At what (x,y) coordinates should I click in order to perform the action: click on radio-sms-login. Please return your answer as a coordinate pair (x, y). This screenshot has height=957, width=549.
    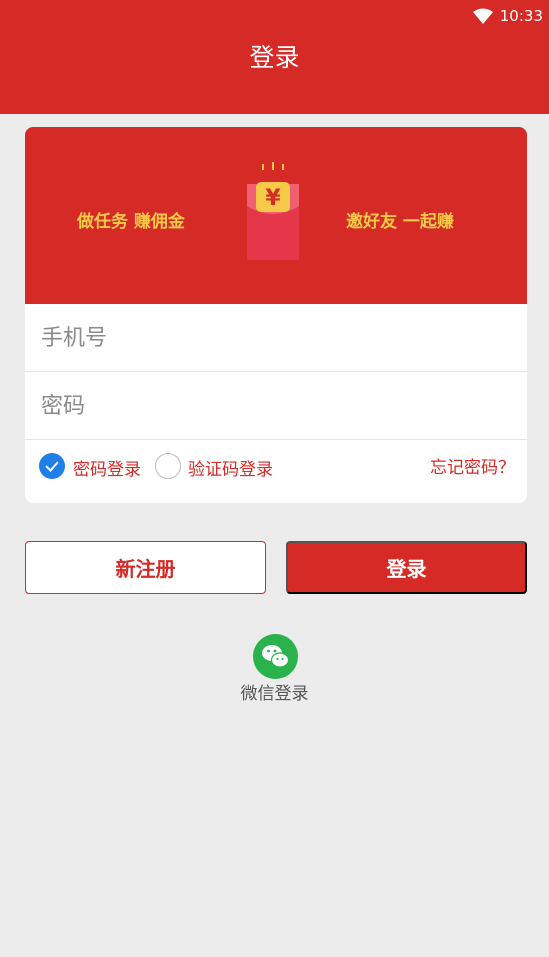
    Looking at the image, I should click on (168, 466).